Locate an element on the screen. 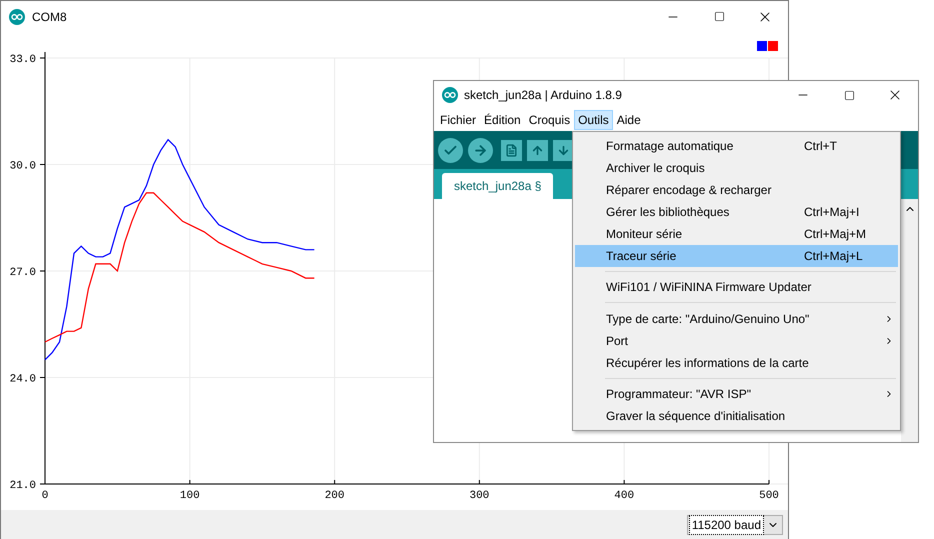 Image resolution: width=934 pixels, height=539 pixels. arrow-down-icon is located at coordinates (563, 150).